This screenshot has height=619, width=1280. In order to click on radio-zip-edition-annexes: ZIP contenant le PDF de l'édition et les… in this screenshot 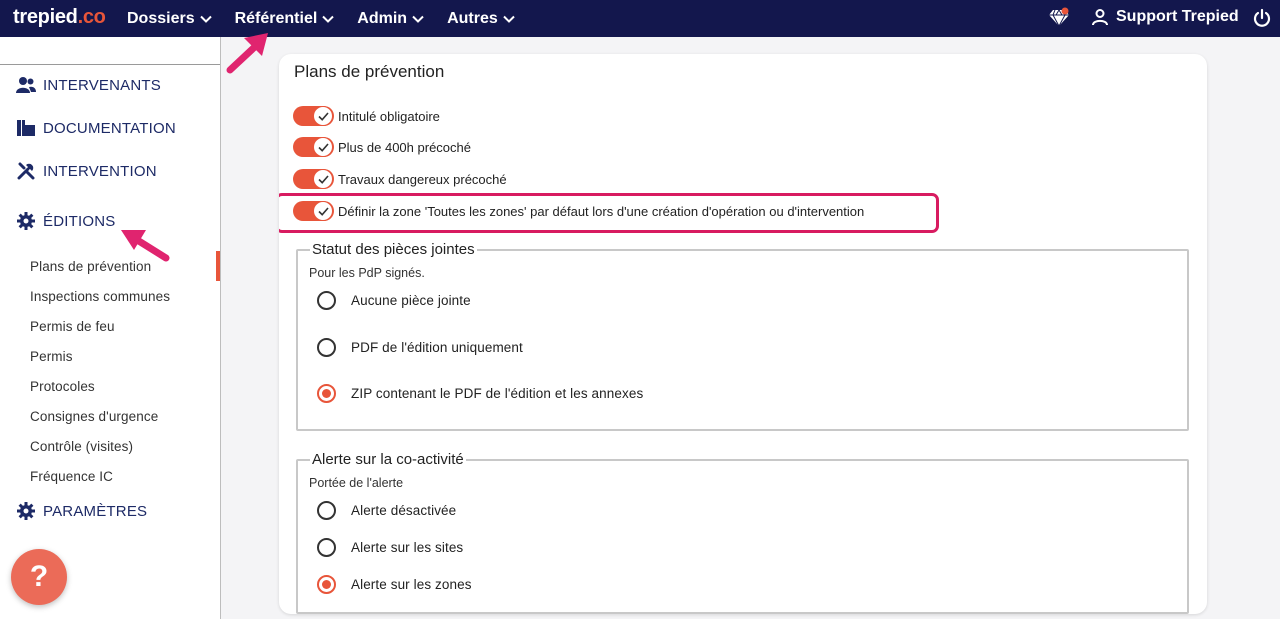, I will do `click(480, 393)`.